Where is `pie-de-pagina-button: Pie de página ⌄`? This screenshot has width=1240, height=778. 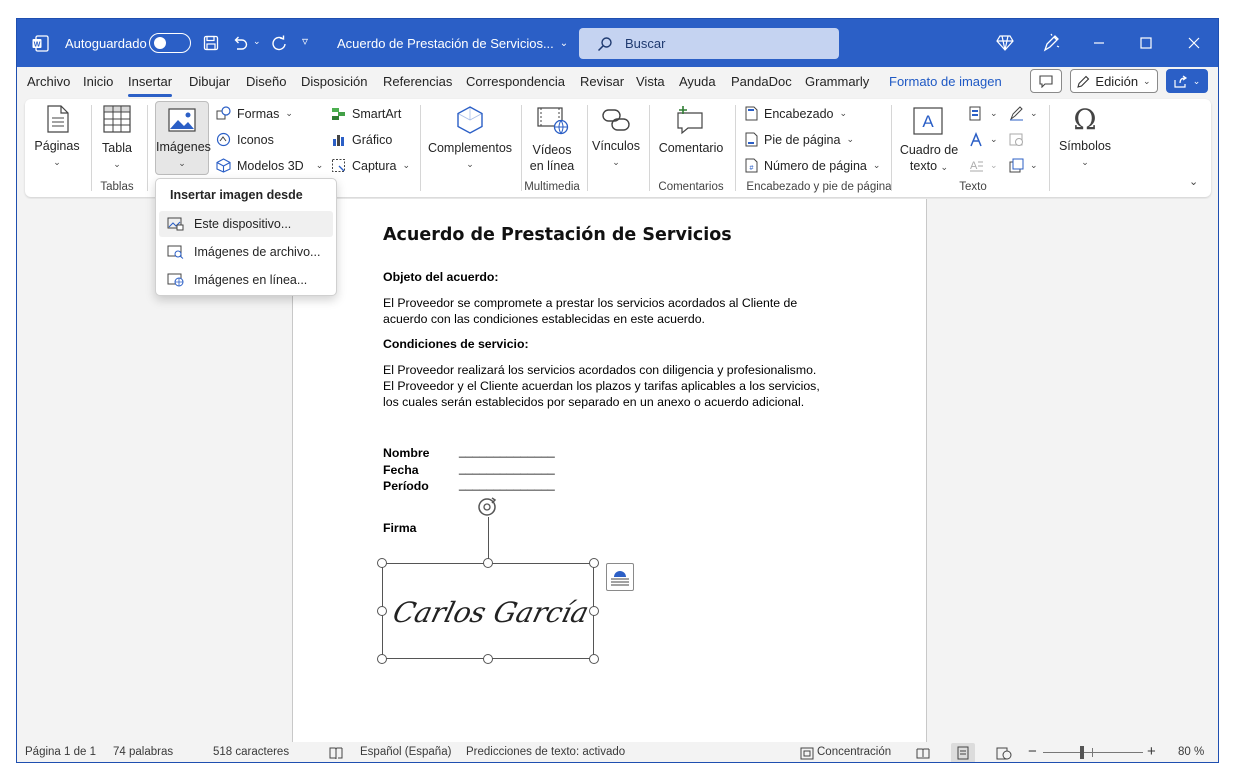
pie-de-pagina-button: Pie de página ⌄ is located at coordinates (799, 139).